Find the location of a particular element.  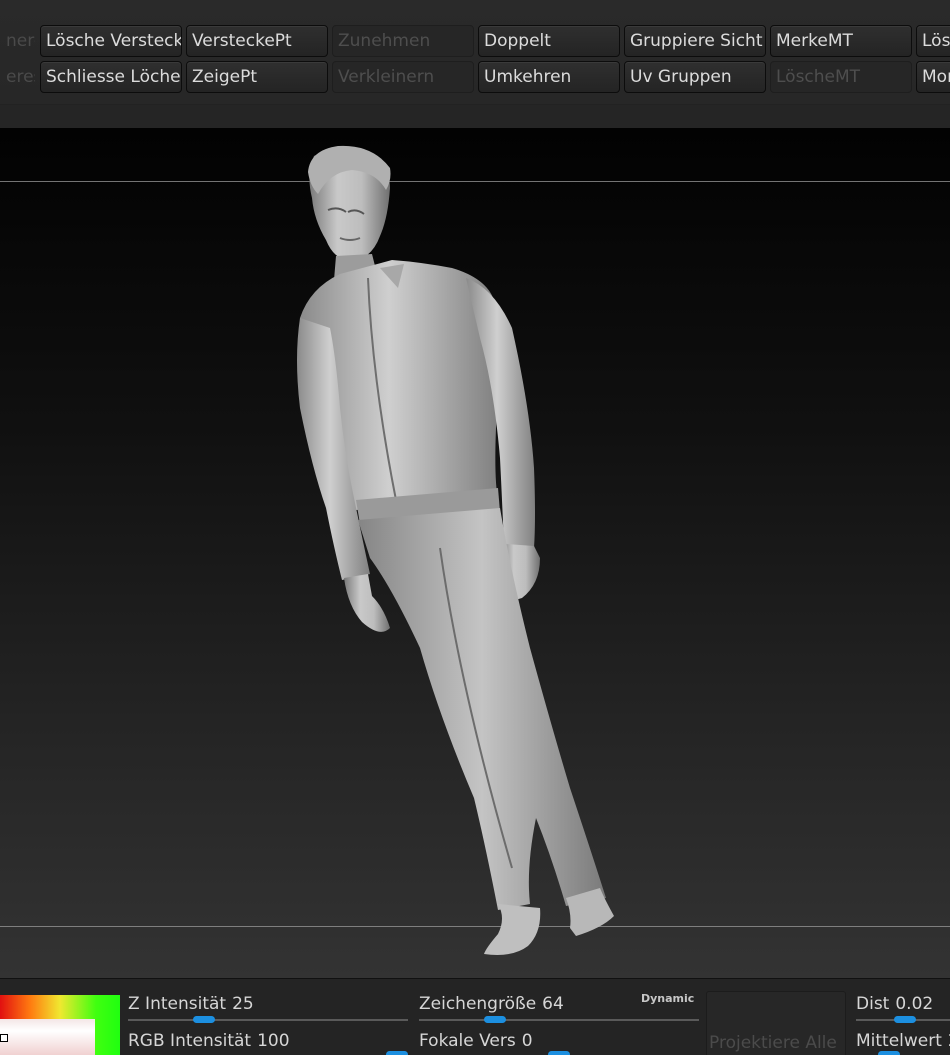

color-picker is located at coordinates (60, 1025).